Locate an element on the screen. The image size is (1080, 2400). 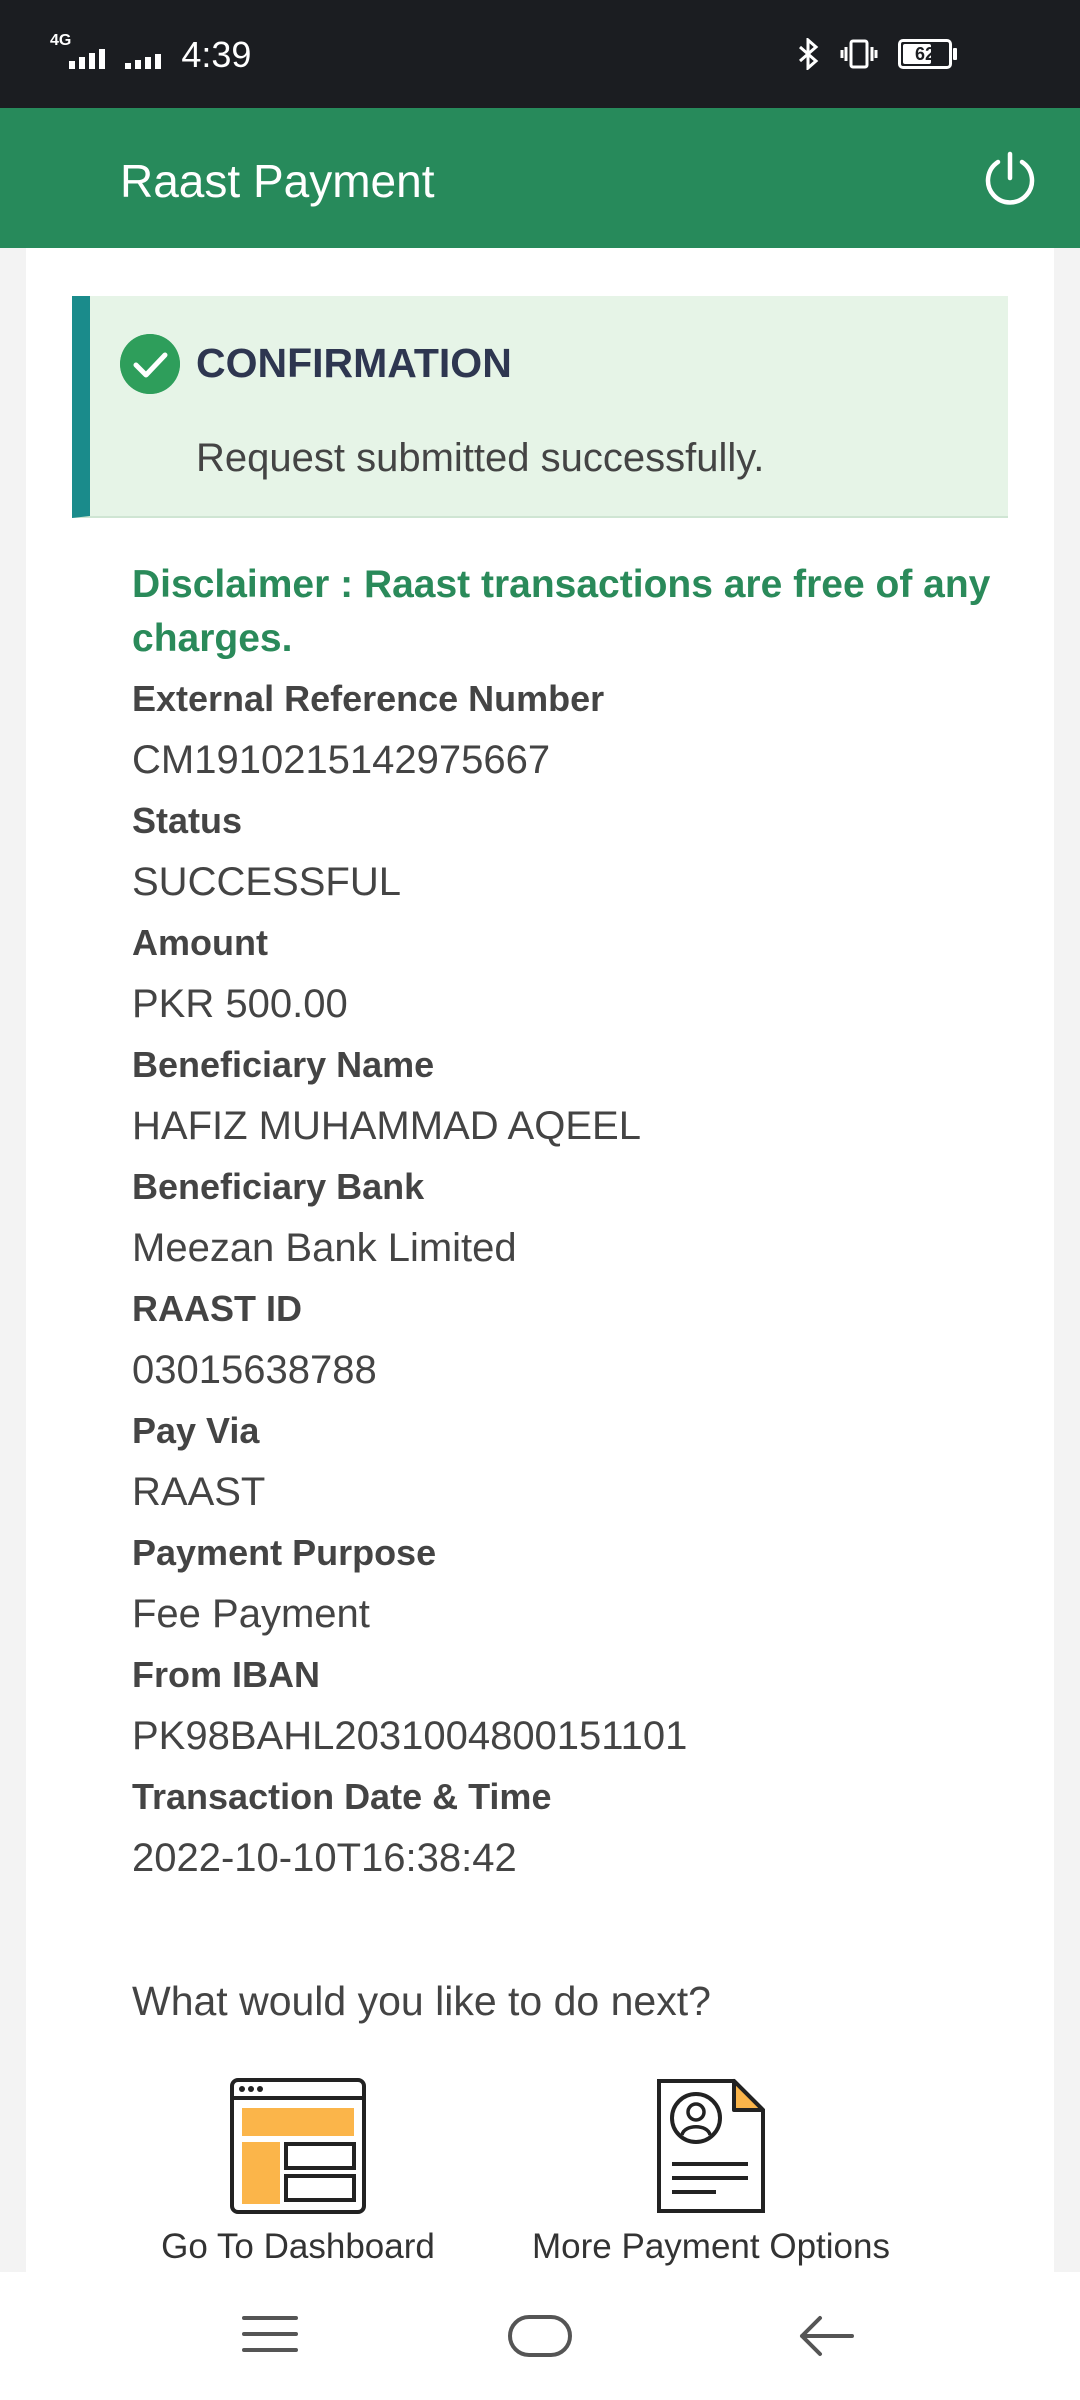
confirmation-heading: CONFIRMATION is located at coordinates (354, 363).